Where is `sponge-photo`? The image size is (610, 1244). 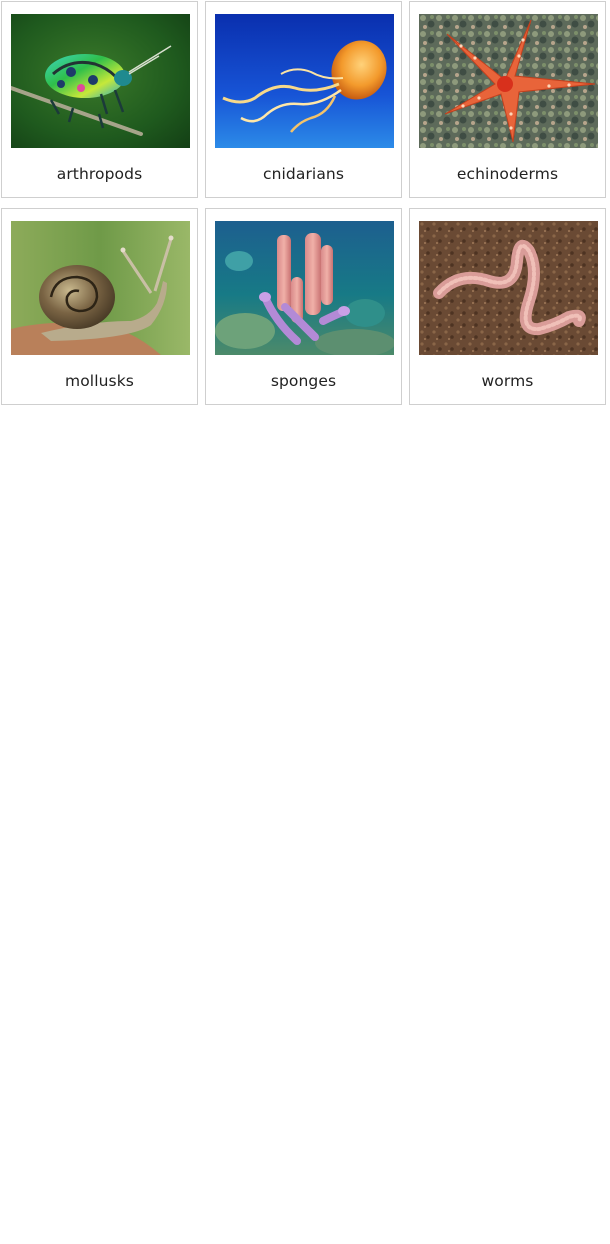 sponge-photo is located at coordinates (304, 288).